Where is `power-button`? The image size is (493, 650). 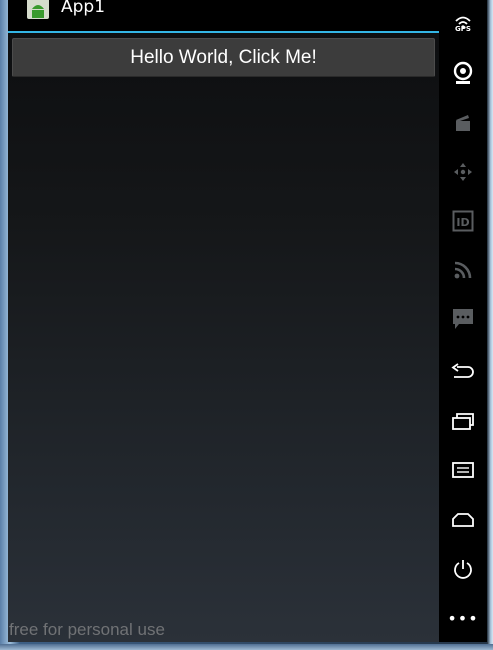 power-button is located at coordinates (463, 569).